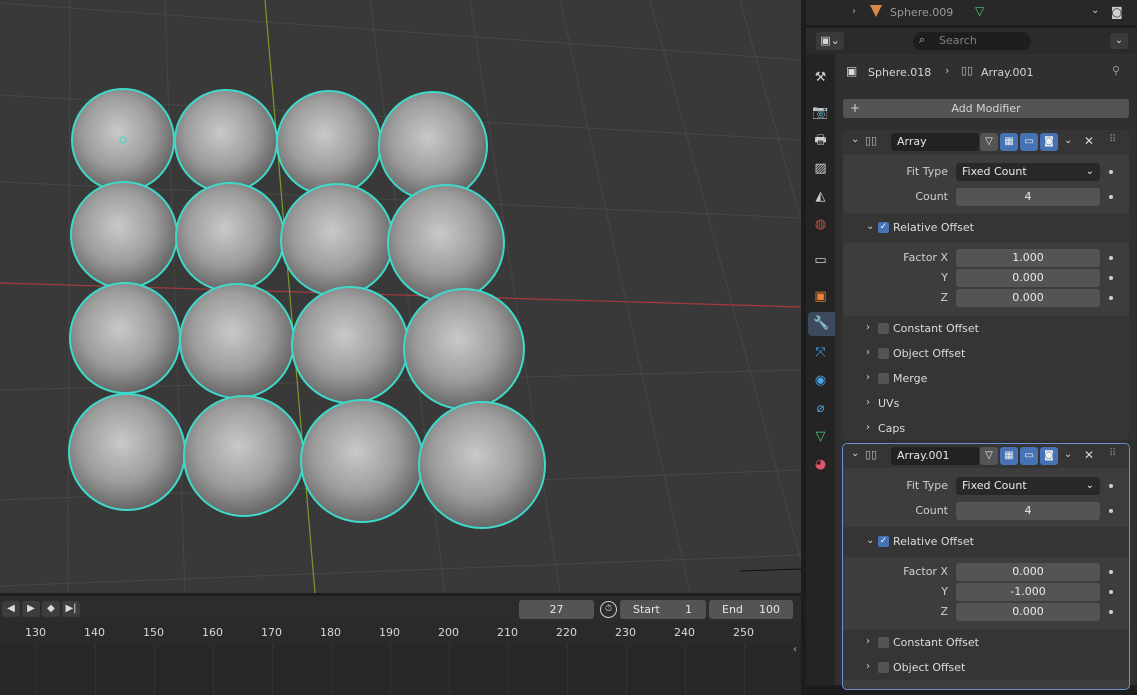 This screenshot has height=695, width=1137. I want to click on modifier-tab-icon: 🔧, so click(821, 324).